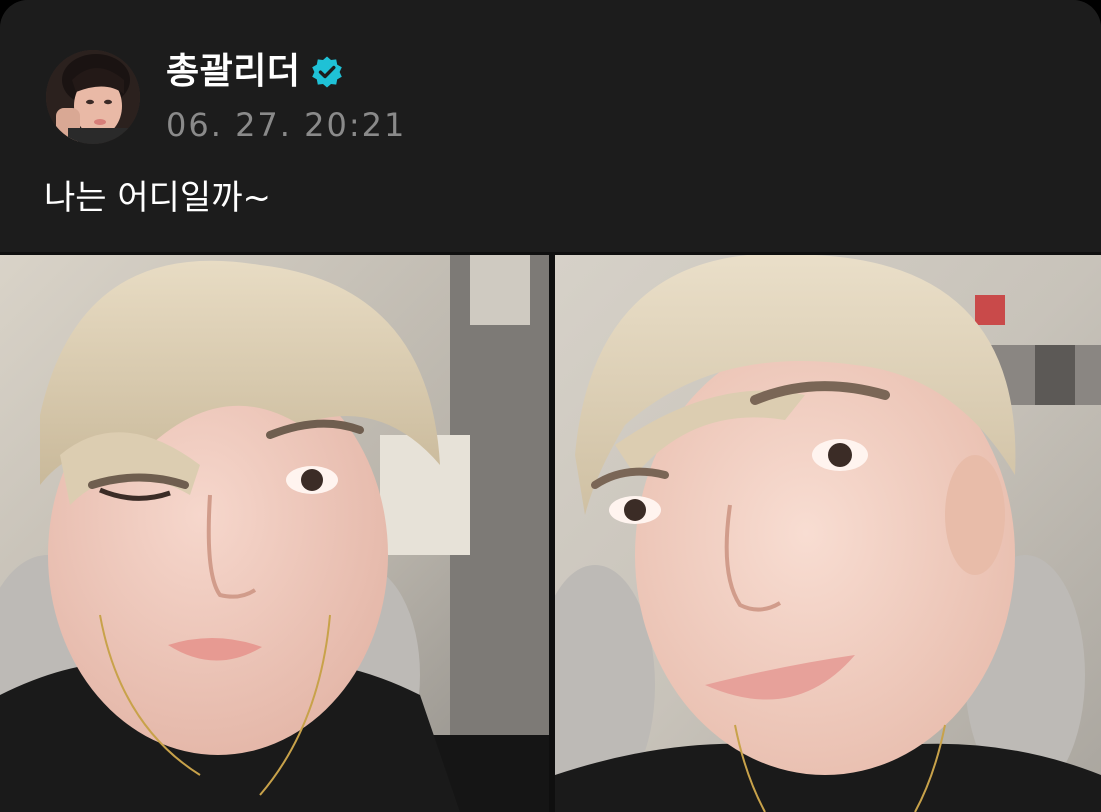 The width and height of the screenshot is (1101, 812). I want to click on verified-badge-icon, so click(327, 72).